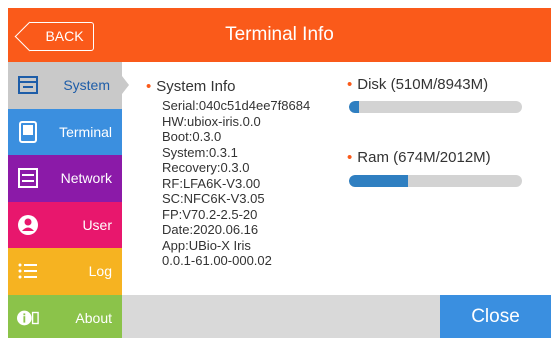 The image size is (559, 338). I want to click on sidebar-item-log: Log, so click(65, 271).